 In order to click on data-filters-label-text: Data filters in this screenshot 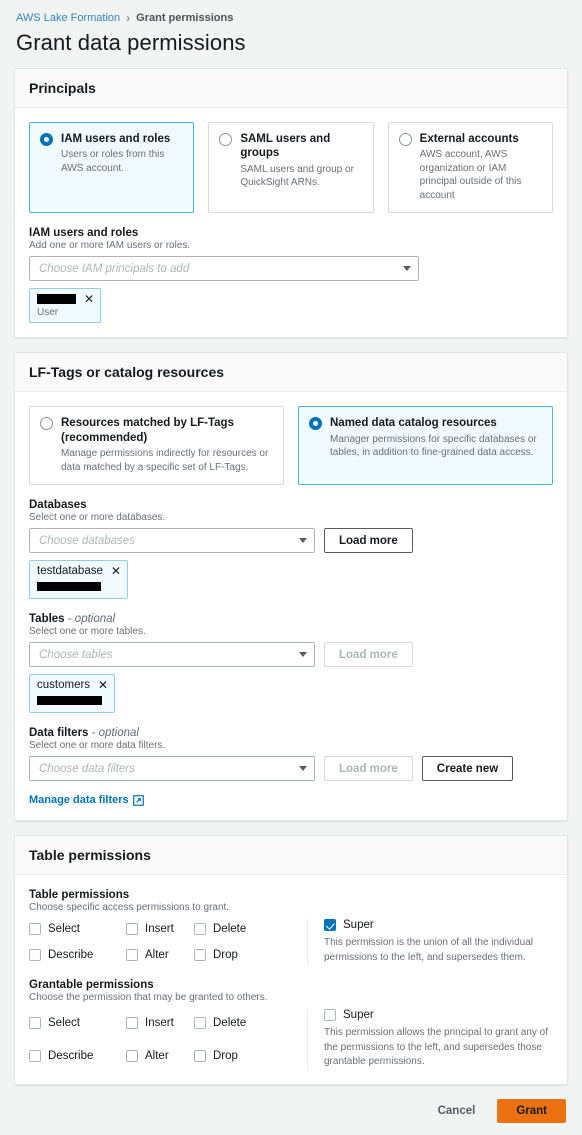, I will do `click(59, 733)`.